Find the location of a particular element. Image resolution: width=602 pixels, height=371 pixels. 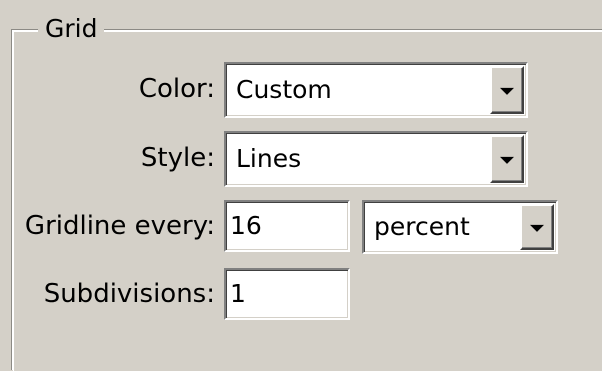

gridline-unit-select: percent is located at coordinates (460, 227).